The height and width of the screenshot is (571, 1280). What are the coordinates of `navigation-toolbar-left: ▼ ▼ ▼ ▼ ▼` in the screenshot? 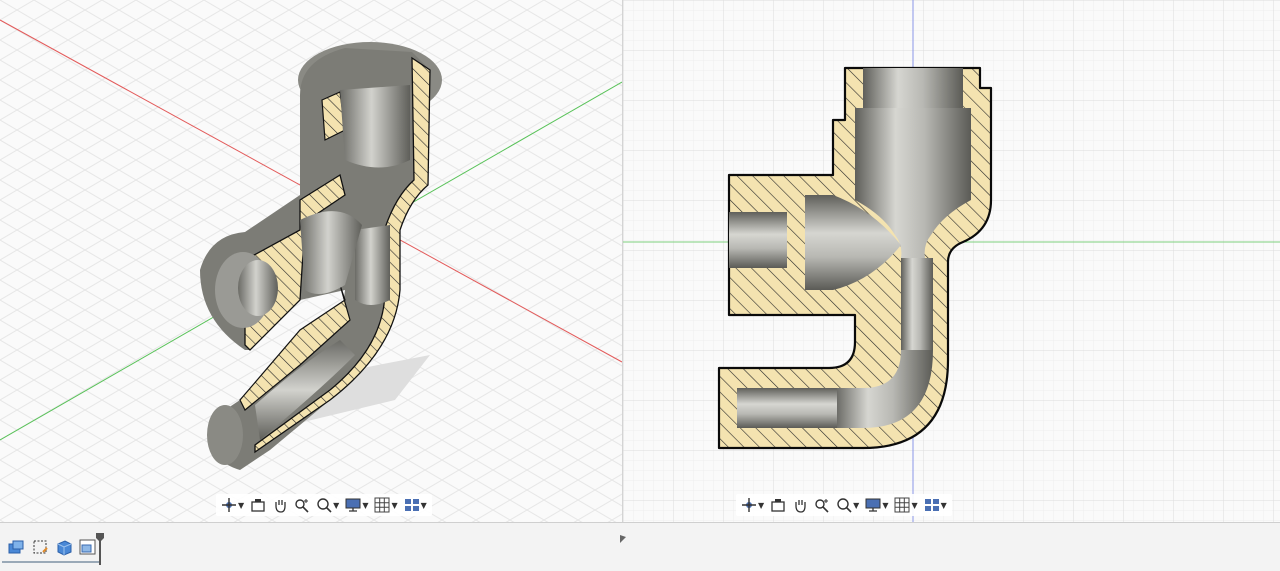 It's located at (324, 505).